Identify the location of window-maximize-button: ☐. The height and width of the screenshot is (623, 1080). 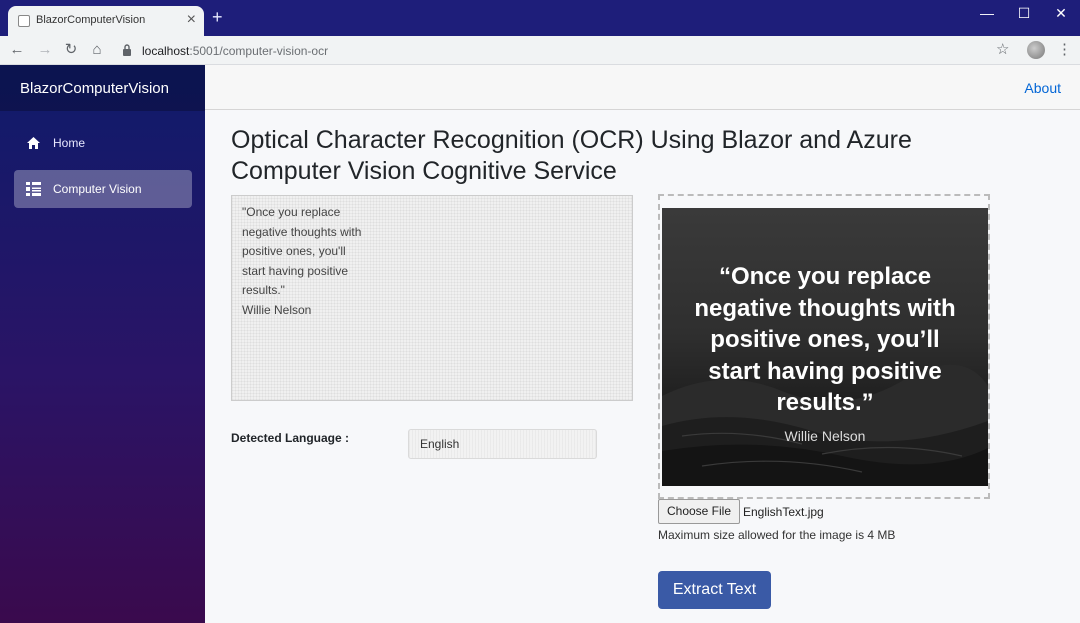
(1024, 14).